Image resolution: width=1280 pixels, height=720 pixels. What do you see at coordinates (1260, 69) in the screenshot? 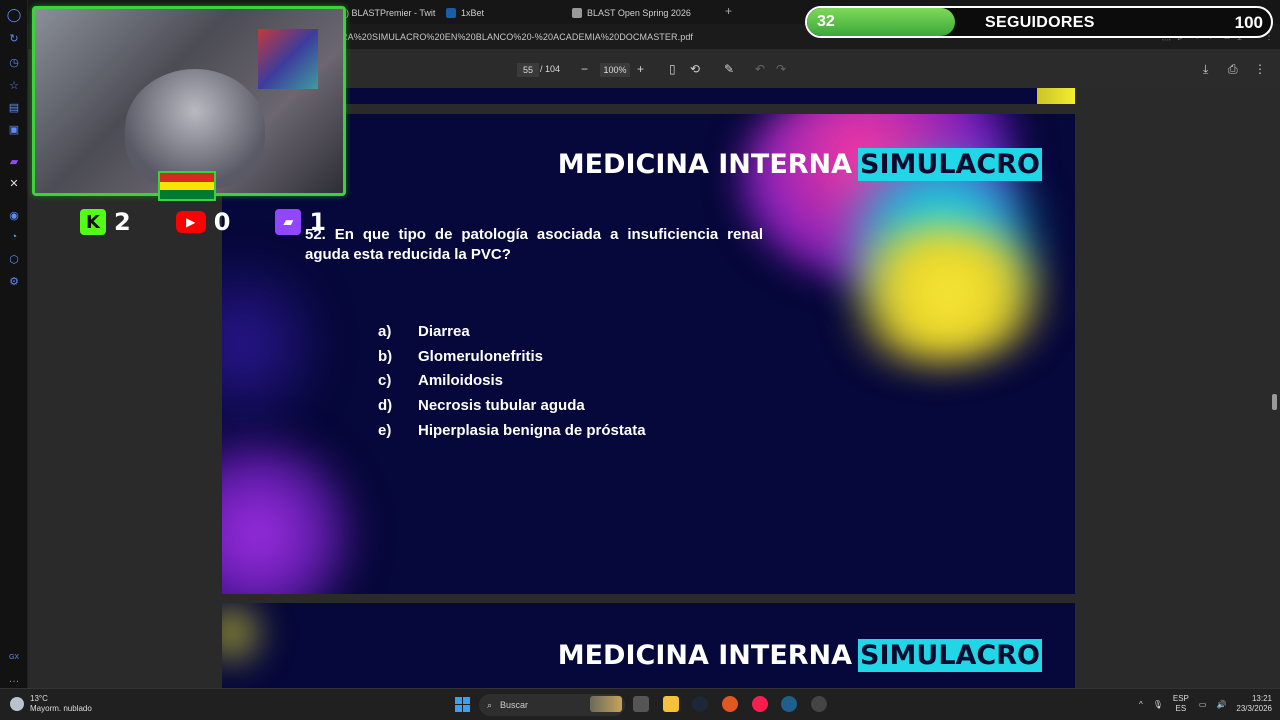
I see `more-options-icon: ⋮` at bounding box center [1260, 69].